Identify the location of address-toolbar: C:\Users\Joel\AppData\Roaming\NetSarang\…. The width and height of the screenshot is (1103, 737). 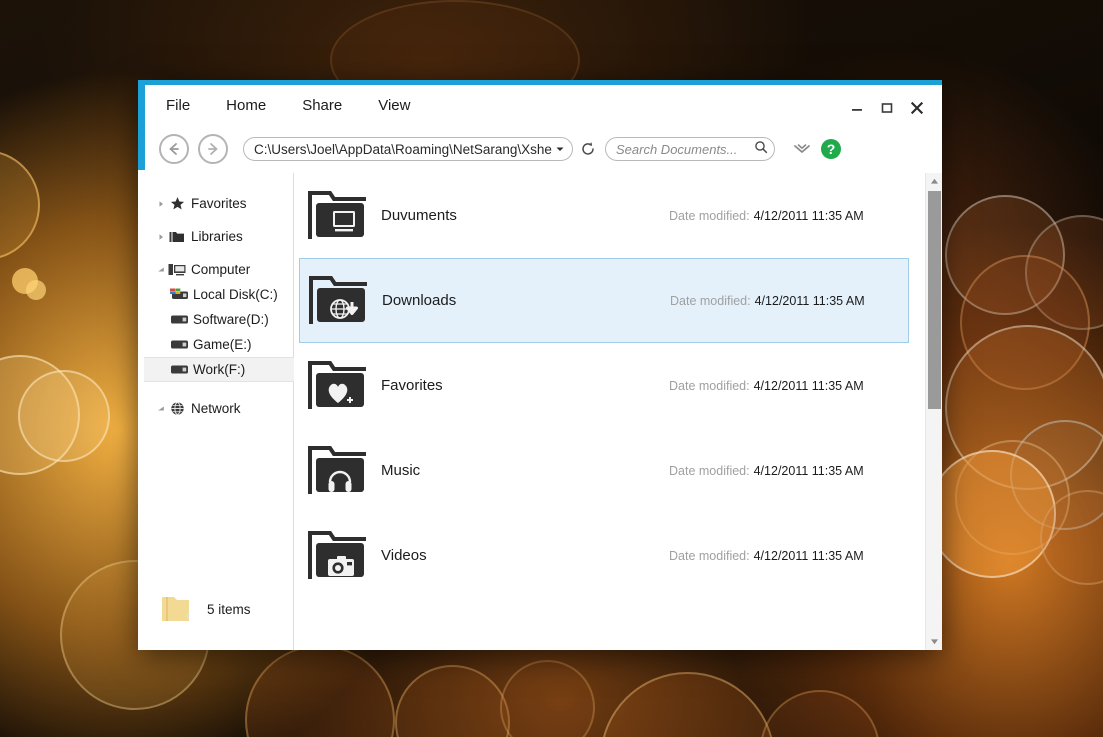
(543, 149).